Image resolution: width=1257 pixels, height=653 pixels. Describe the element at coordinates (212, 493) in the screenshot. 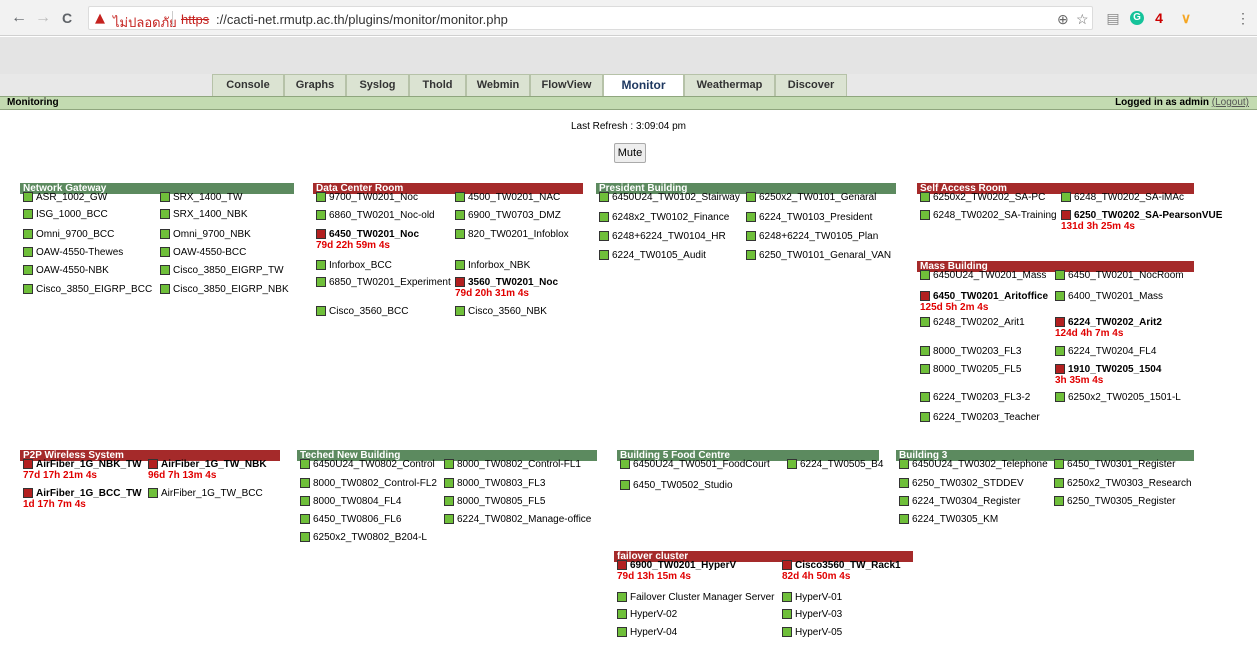

I see `host-name: AirFiber_1G_TW_BCC` at that location.